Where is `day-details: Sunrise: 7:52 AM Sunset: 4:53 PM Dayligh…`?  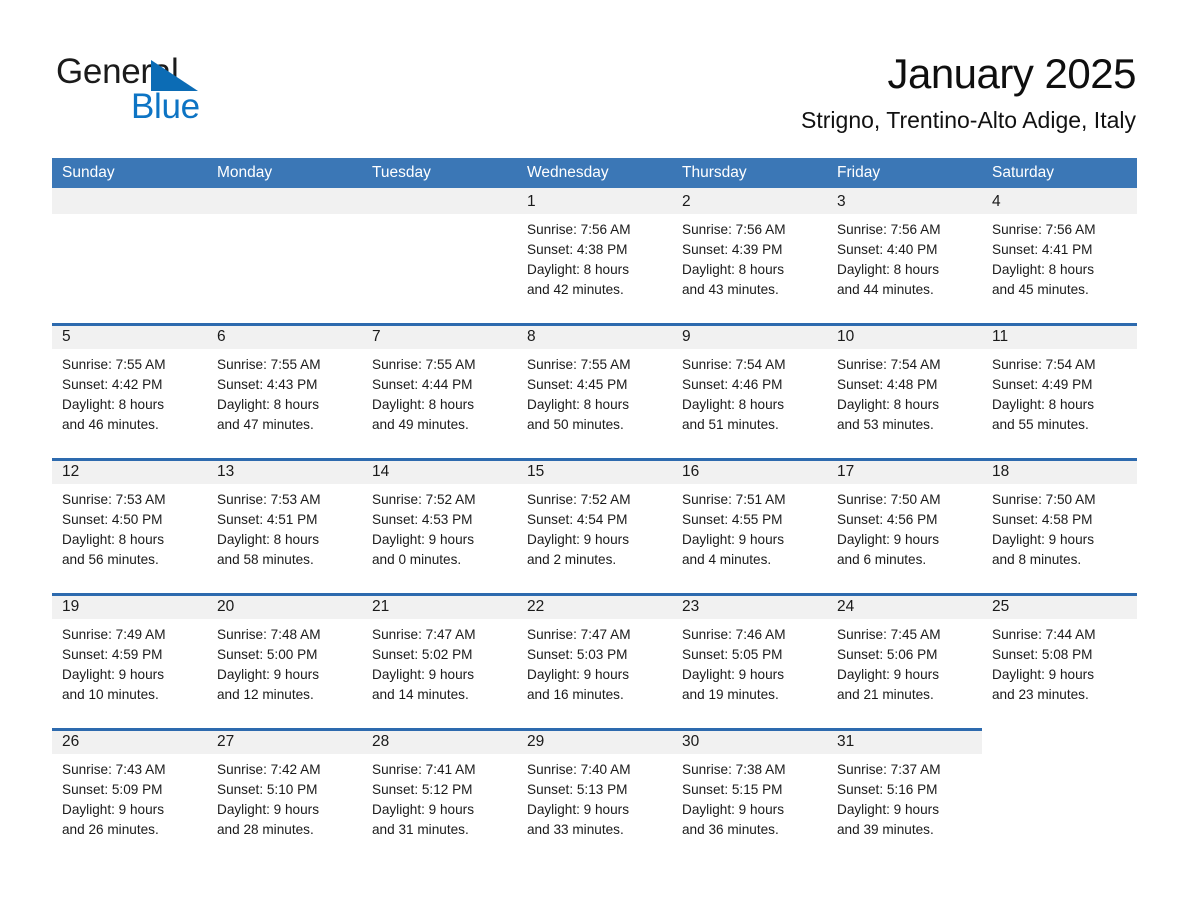 day-details: Sunrise: 7:52 AM Sunset: 4:53 PM Dayligh… is located at coordinates (439, 527).